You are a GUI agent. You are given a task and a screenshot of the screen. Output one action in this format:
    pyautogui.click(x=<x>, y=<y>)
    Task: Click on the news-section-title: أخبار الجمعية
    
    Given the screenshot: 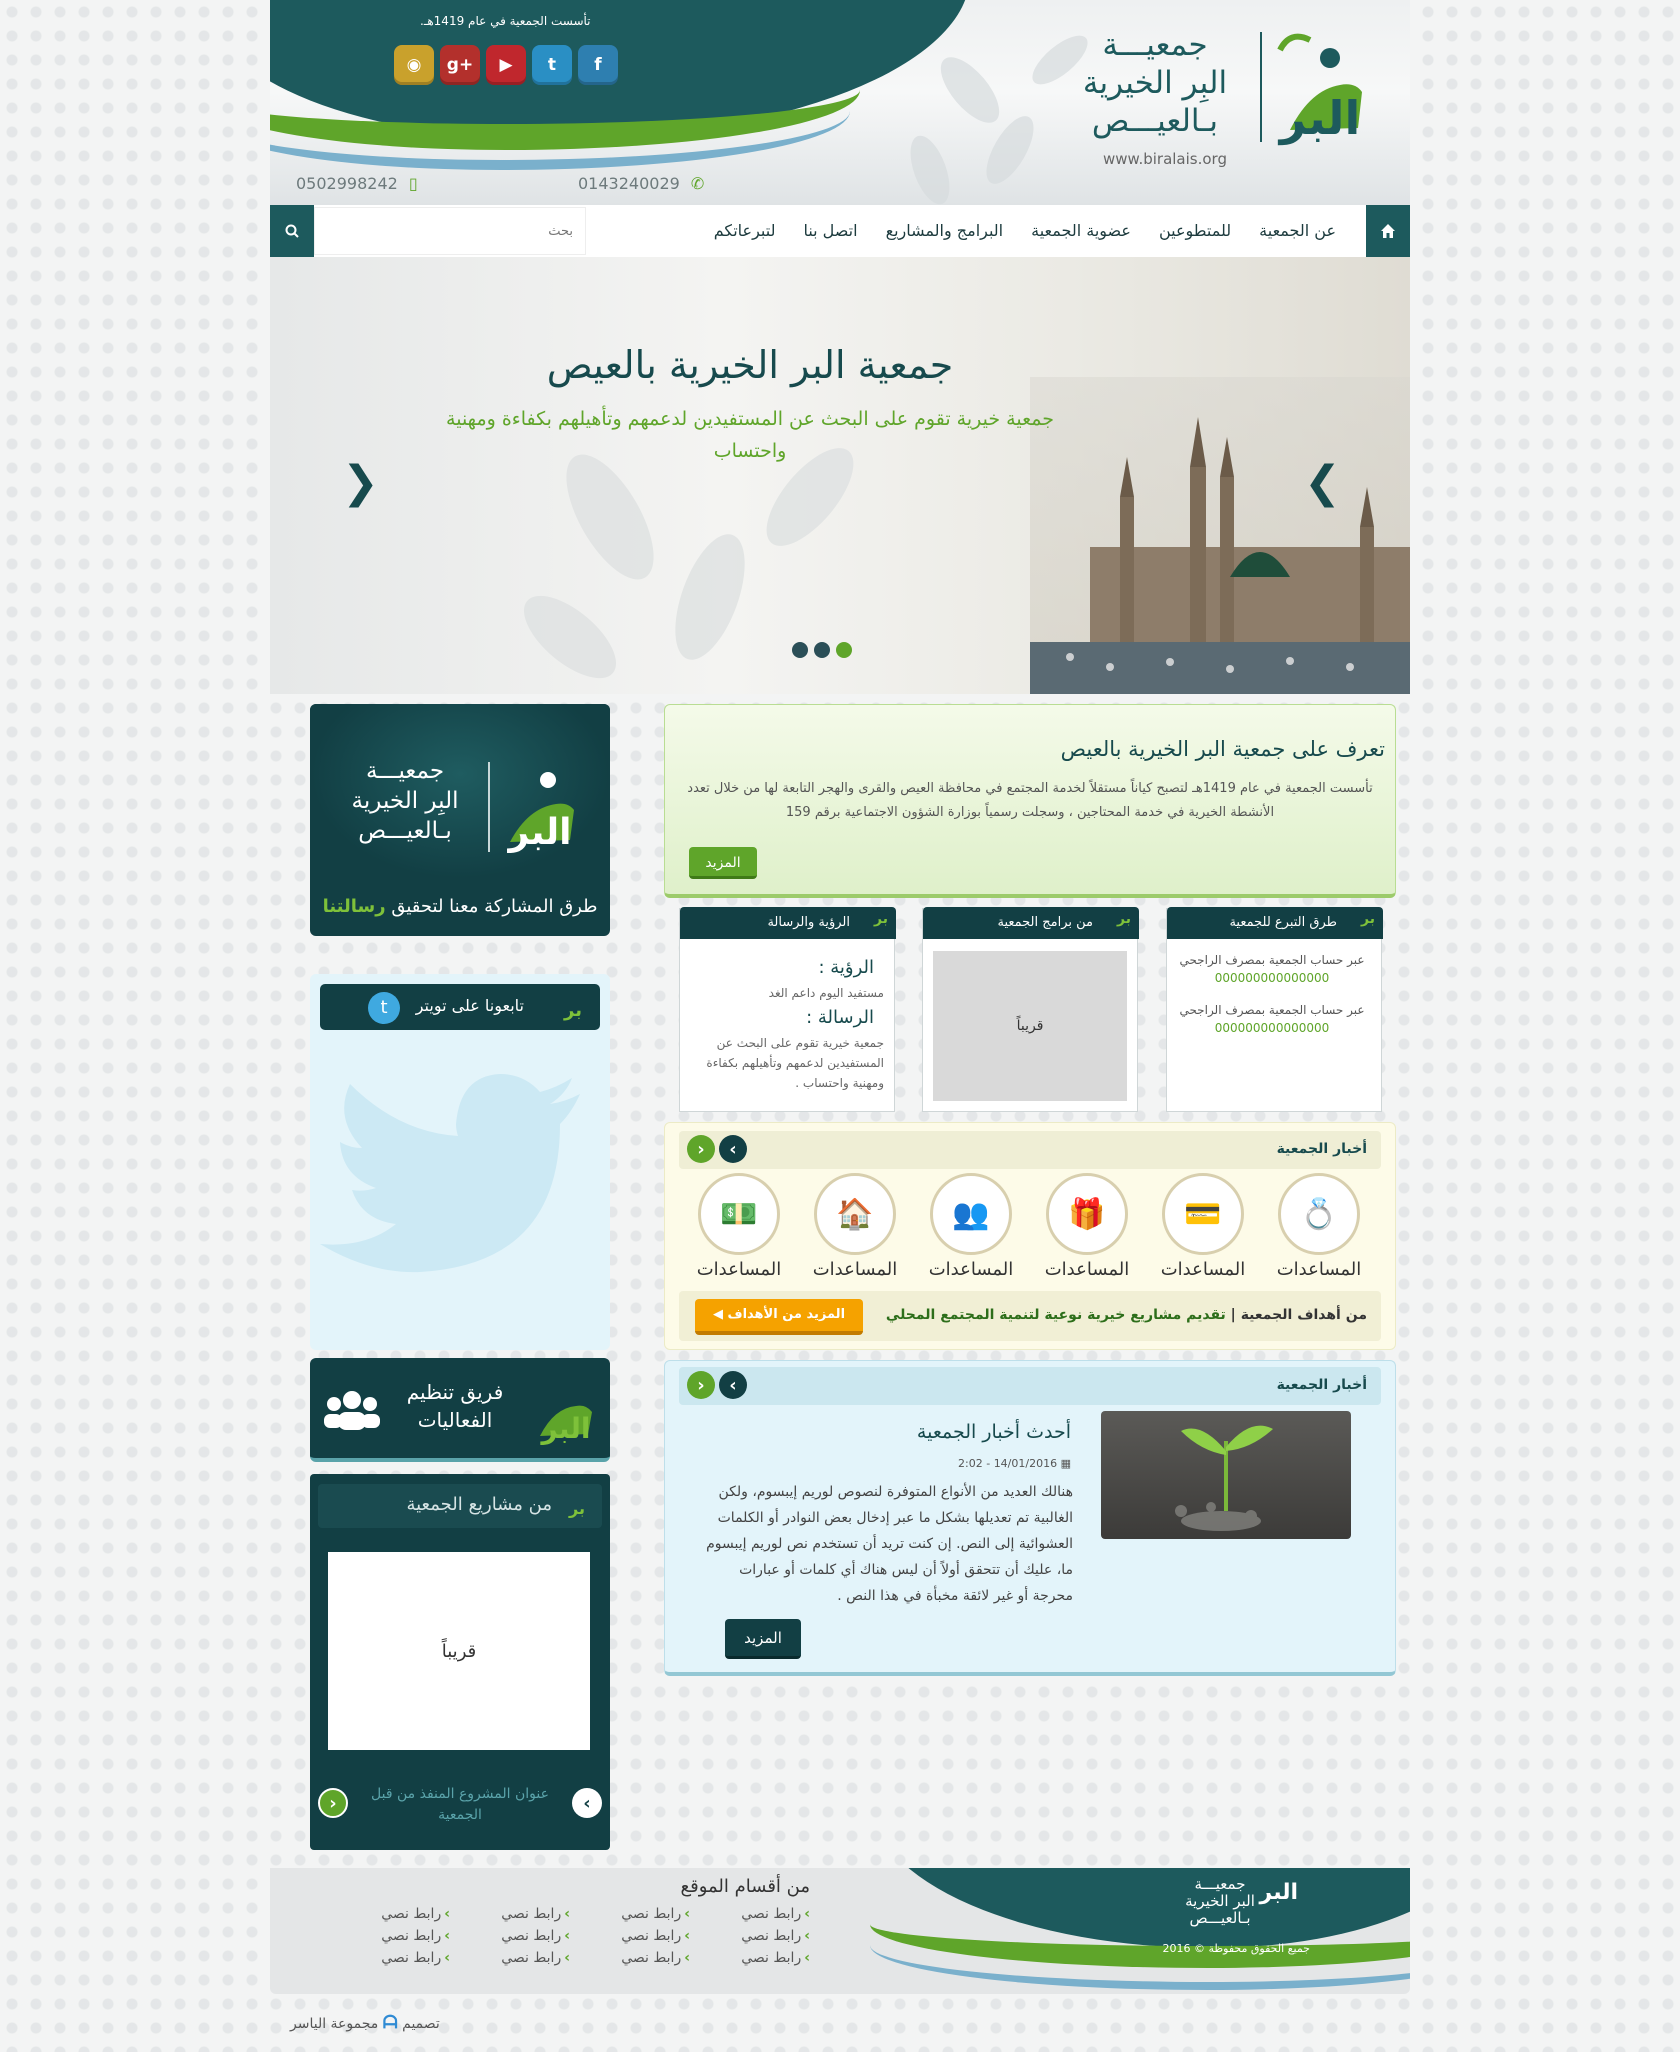 What is the action you would take?
    pyautogui.click(x=1321, y=1385)
    